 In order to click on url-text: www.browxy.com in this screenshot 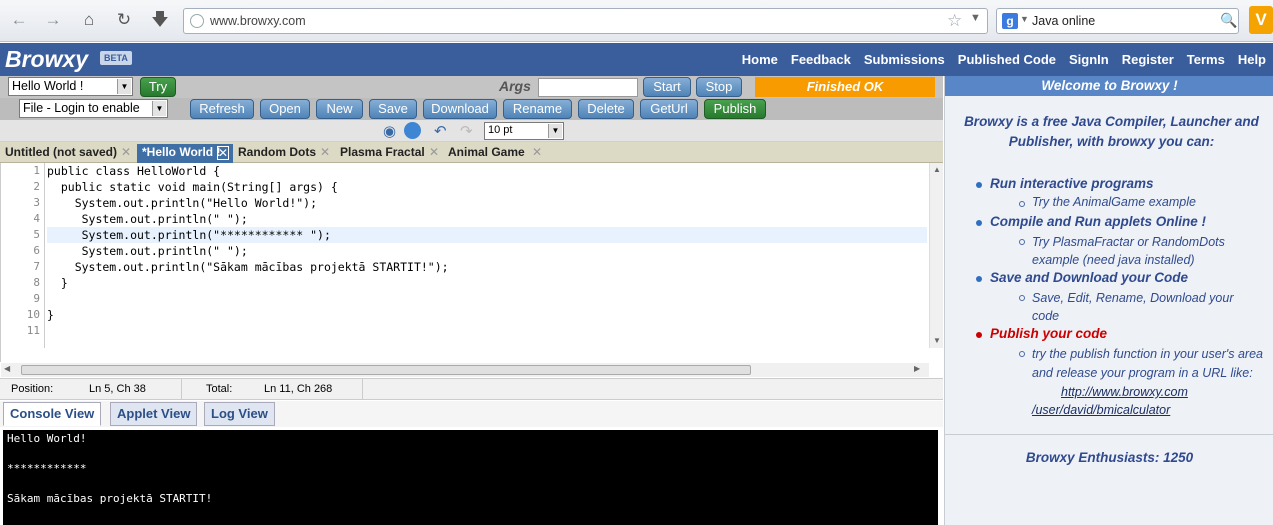, I will do `click(258, 21)`.